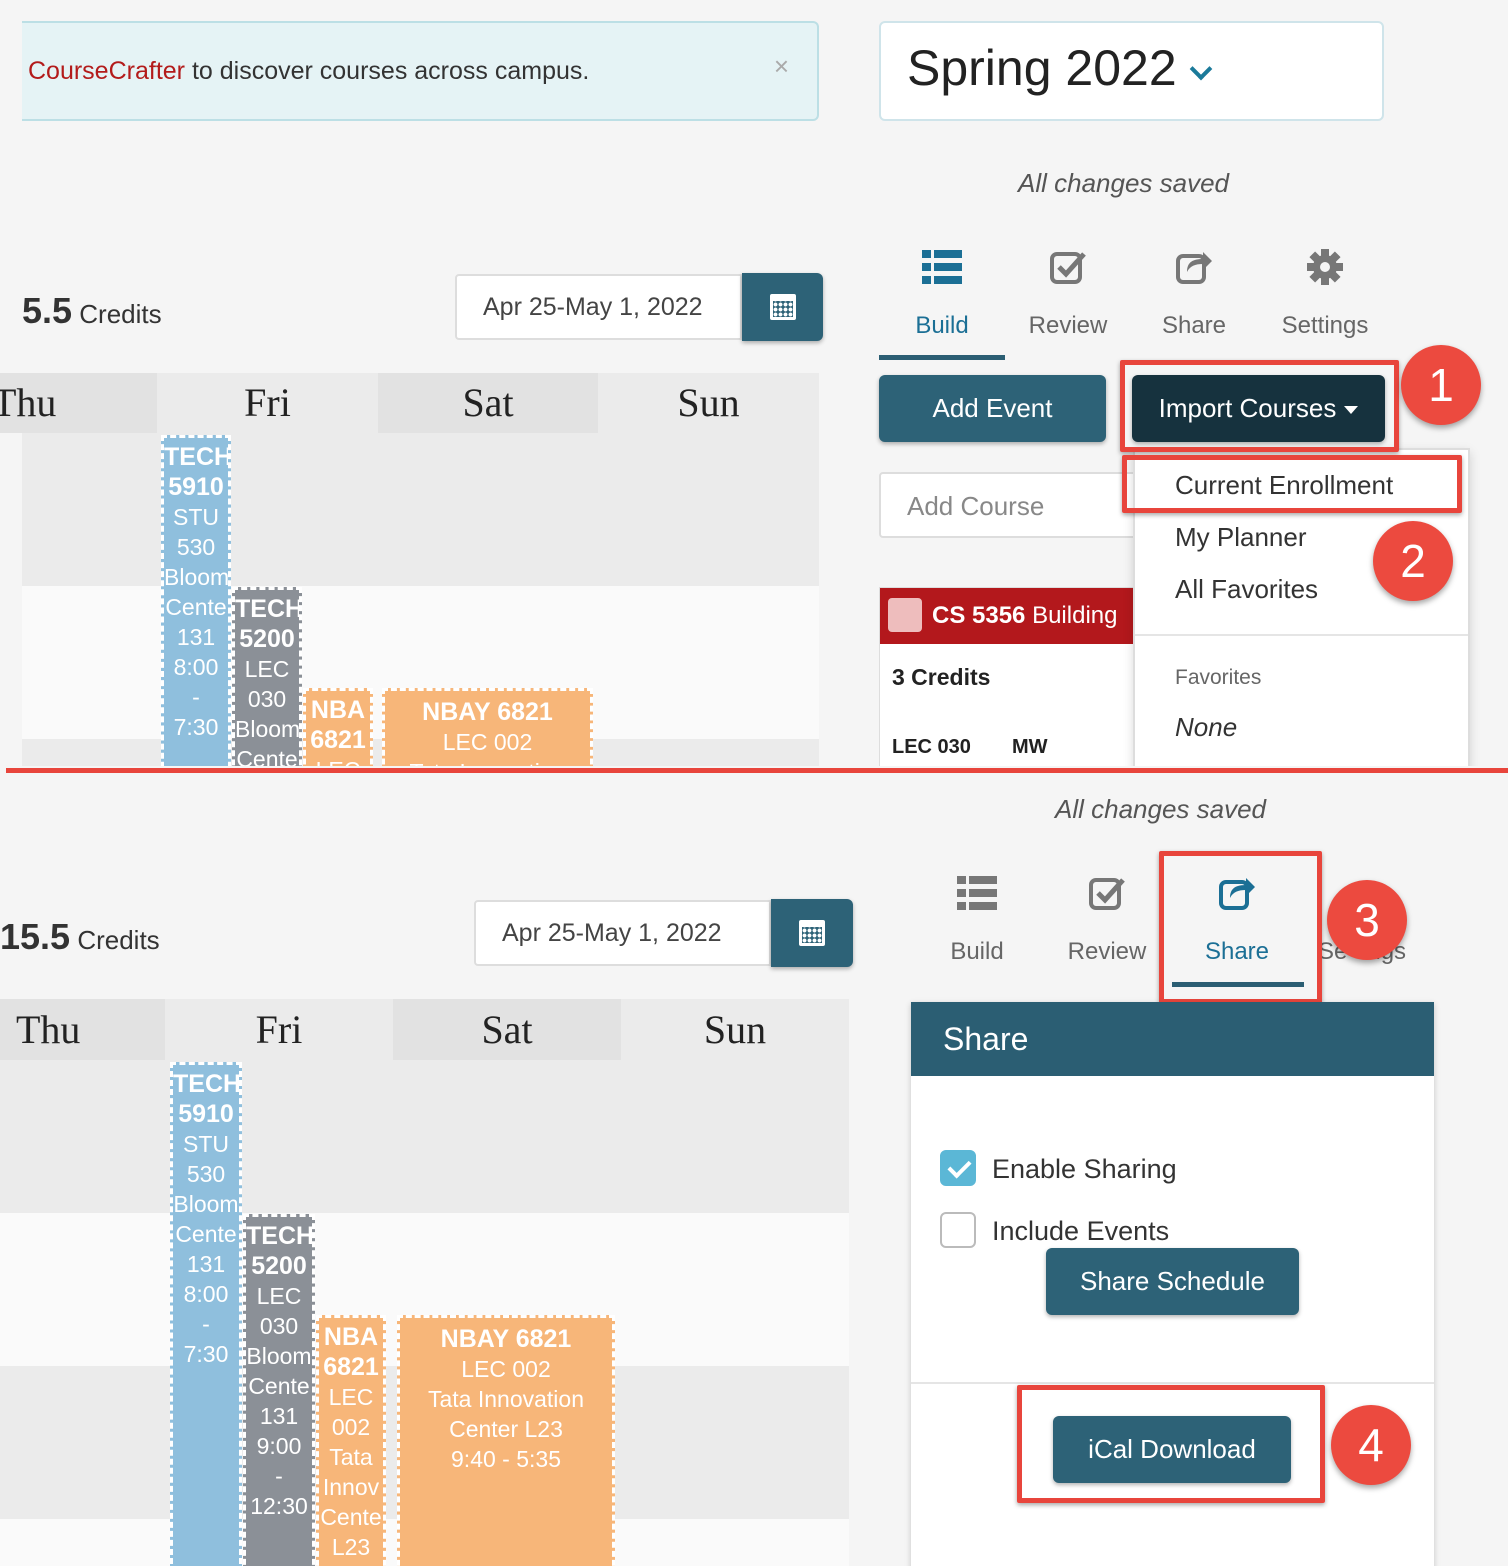 Image resolution: width=1508 pixels, height=1566 pixels. Describe the element at coordinates (35, 936) in the screenshot. I see `credits-value: 15.5` at that location.